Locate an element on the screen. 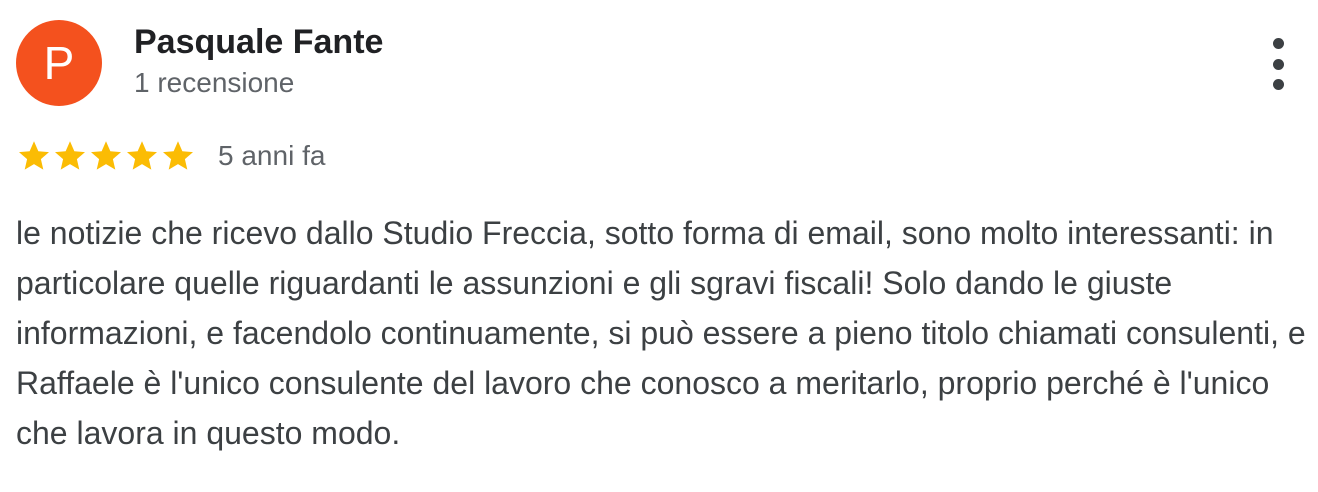  rating-row: 5 anni fa is located at coordinates (170, 156).